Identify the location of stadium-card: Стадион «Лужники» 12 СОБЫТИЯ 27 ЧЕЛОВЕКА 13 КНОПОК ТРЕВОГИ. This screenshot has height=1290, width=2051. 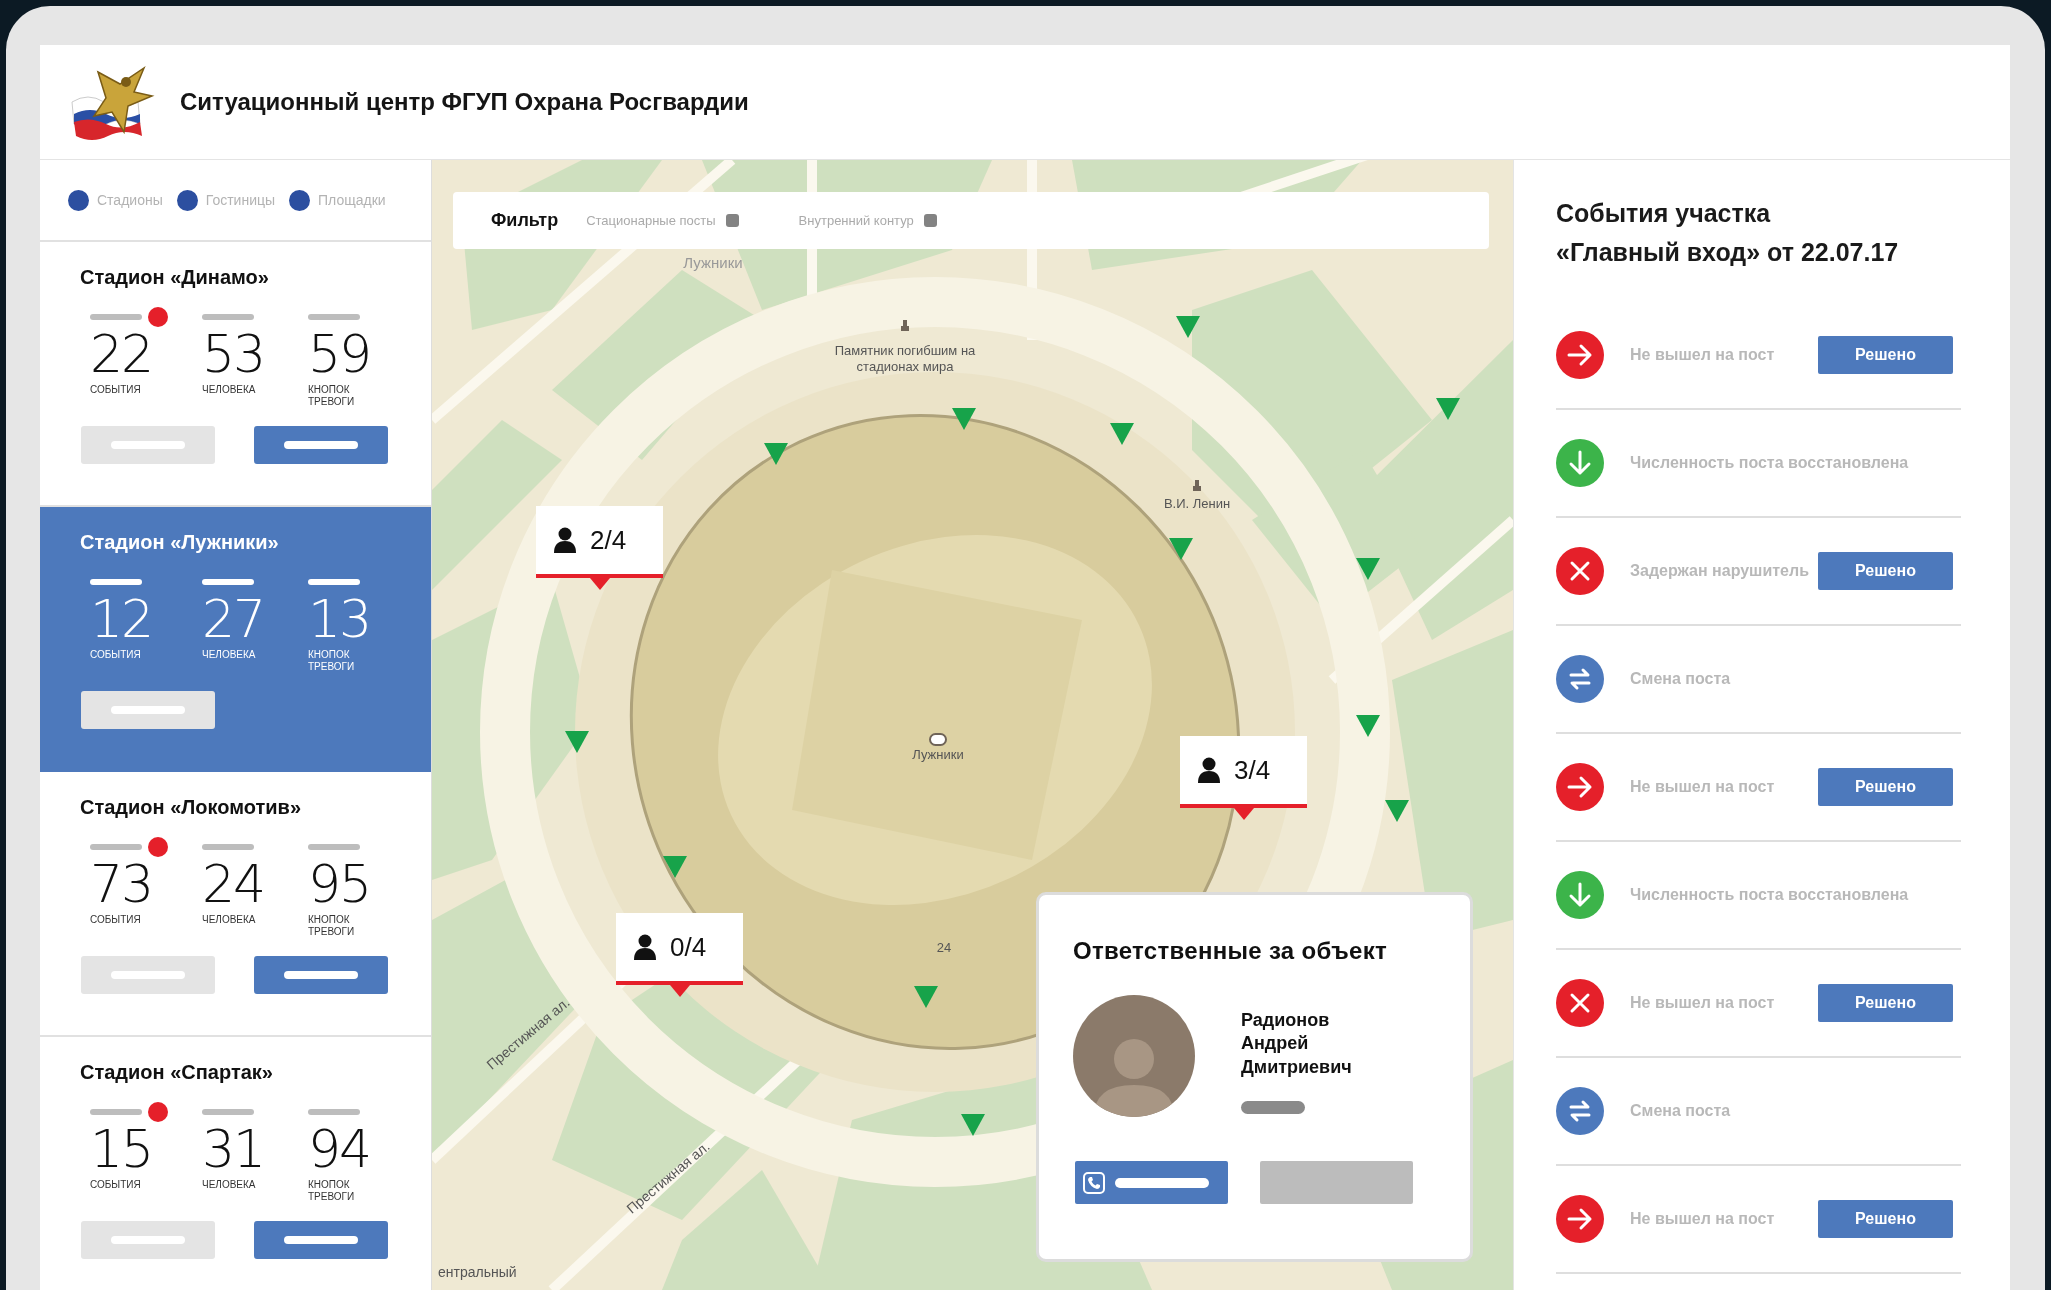
(235, 639).